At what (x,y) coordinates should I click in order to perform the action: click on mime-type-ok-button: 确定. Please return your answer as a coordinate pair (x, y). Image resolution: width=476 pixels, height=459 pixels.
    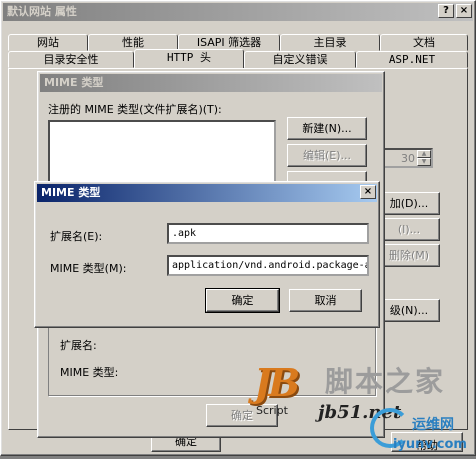
    Looking at the image, I should click on (242, 300).